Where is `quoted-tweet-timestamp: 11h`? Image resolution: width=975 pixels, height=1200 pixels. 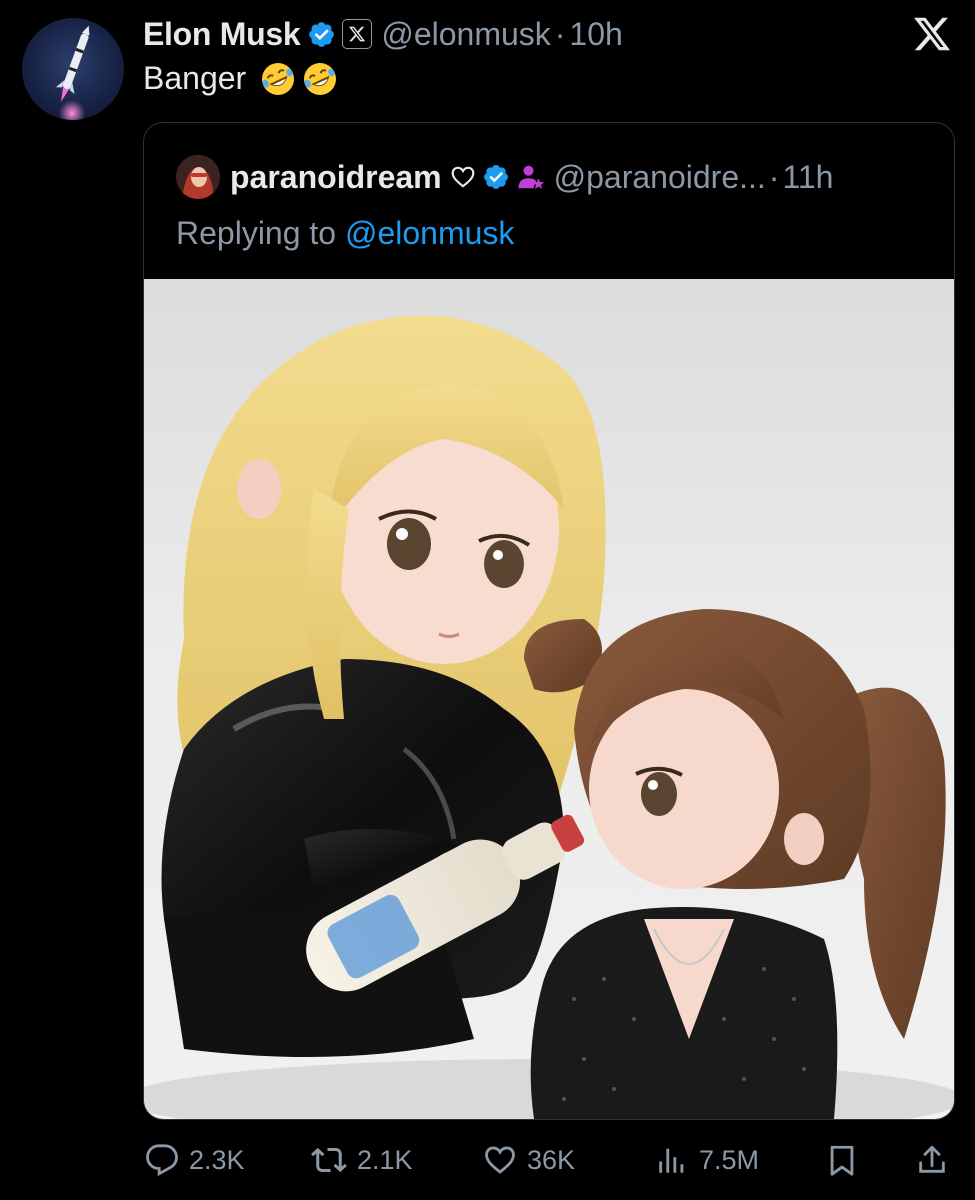 quoted-tweet-timestamp: 11h is located at coordinates (807, 177).